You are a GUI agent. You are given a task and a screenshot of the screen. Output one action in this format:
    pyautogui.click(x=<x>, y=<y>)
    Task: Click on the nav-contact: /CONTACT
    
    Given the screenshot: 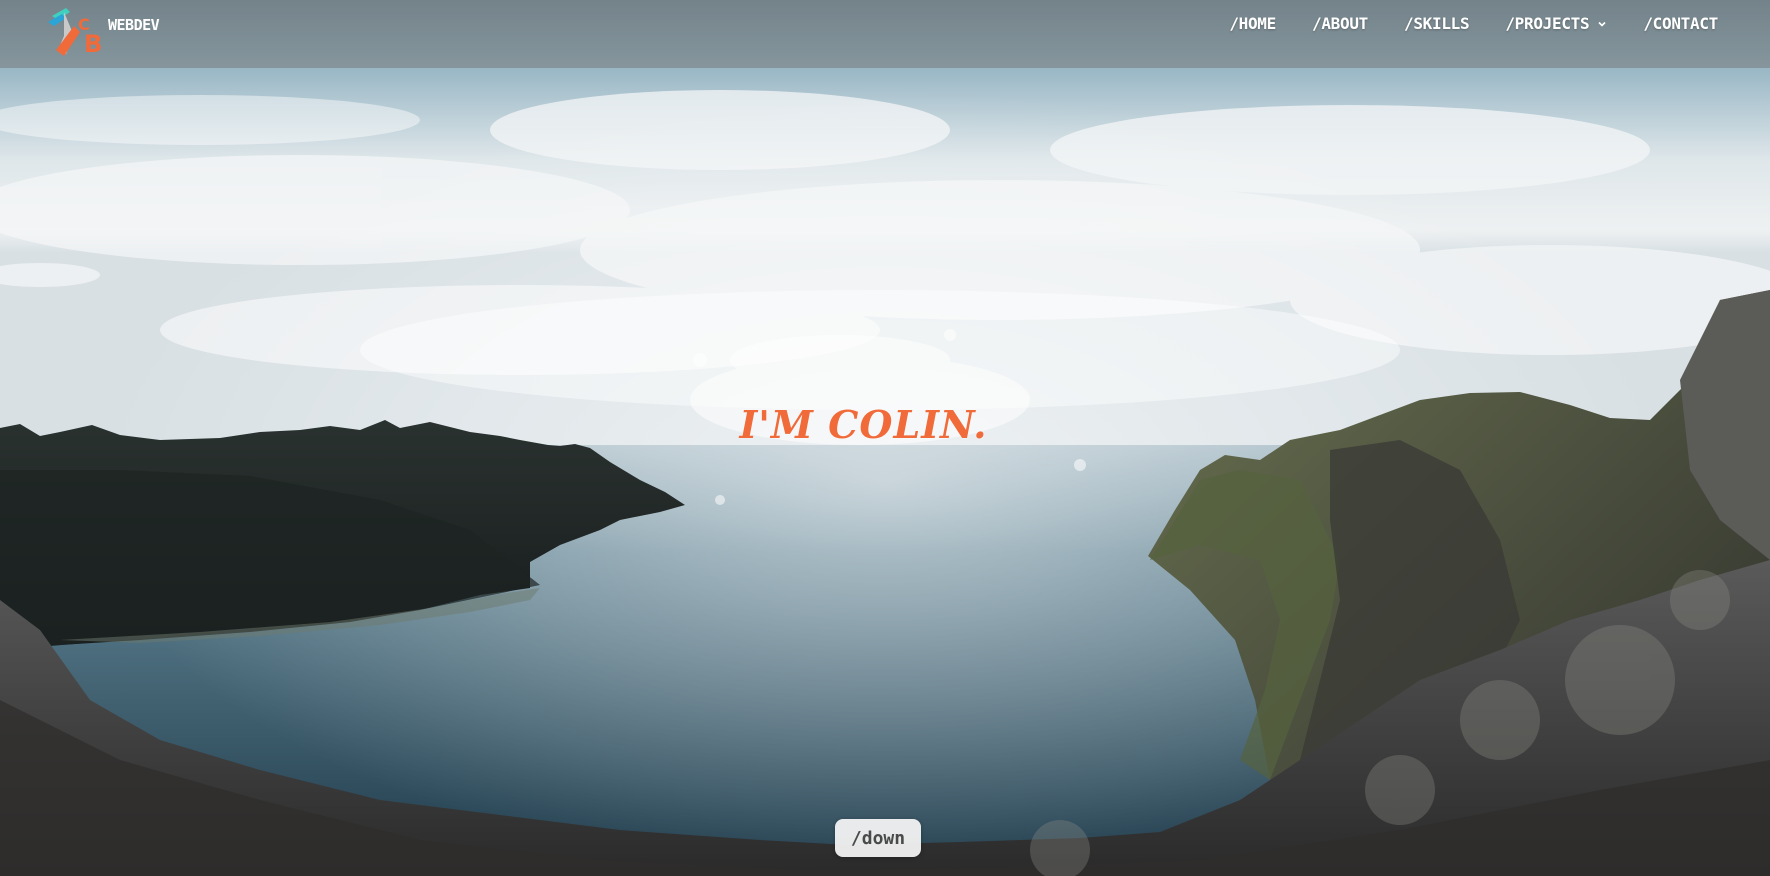 What is the action you would take?
    pyautogui.click(x=1680, y=23)
    